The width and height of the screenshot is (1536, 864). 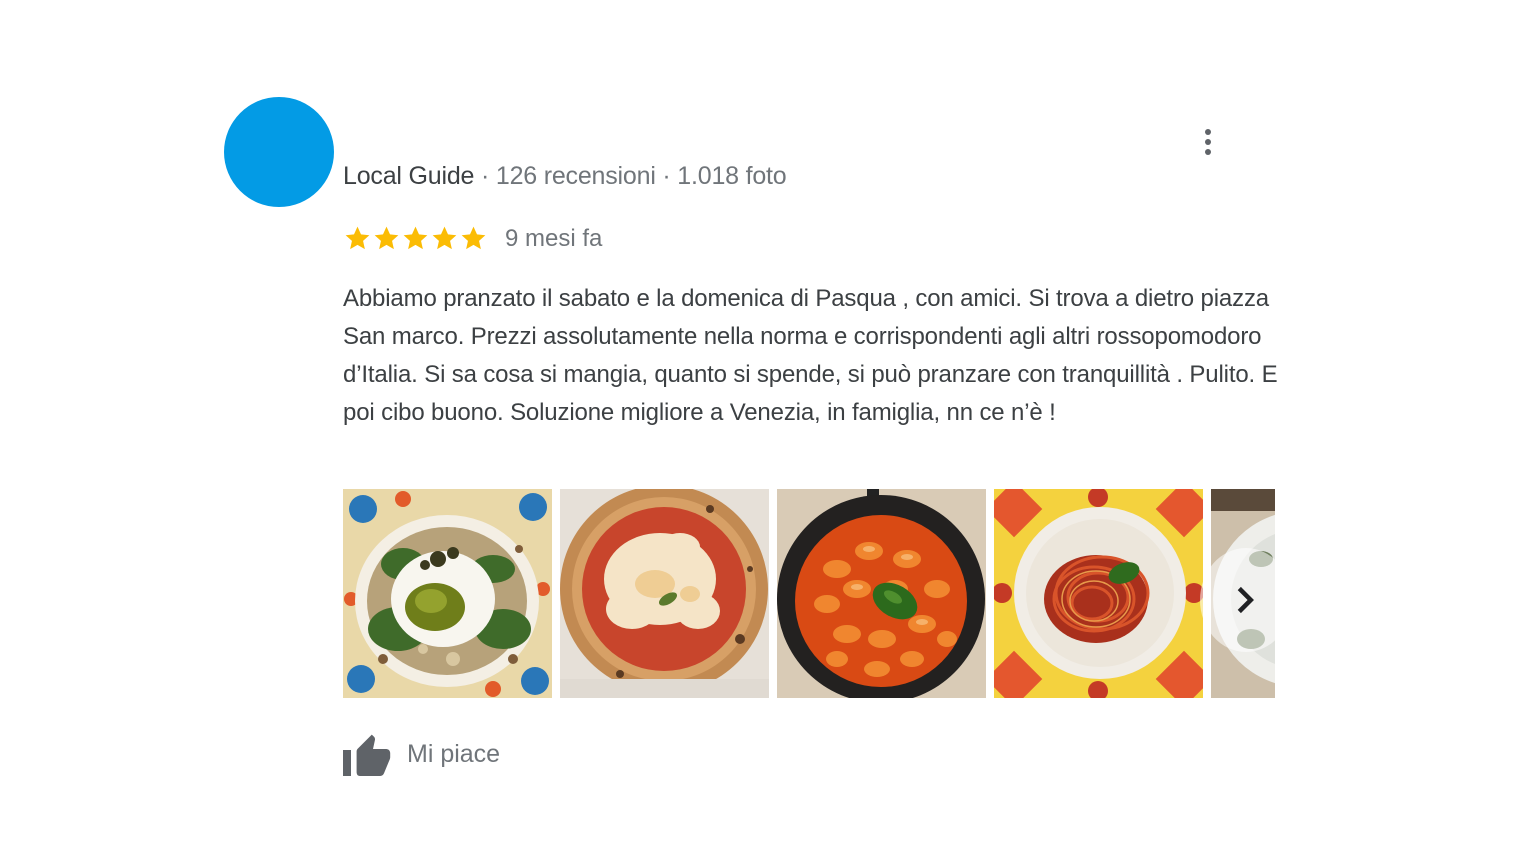 I want to click on rating-row: 9 mesi fa, so click(x=472, y=238).